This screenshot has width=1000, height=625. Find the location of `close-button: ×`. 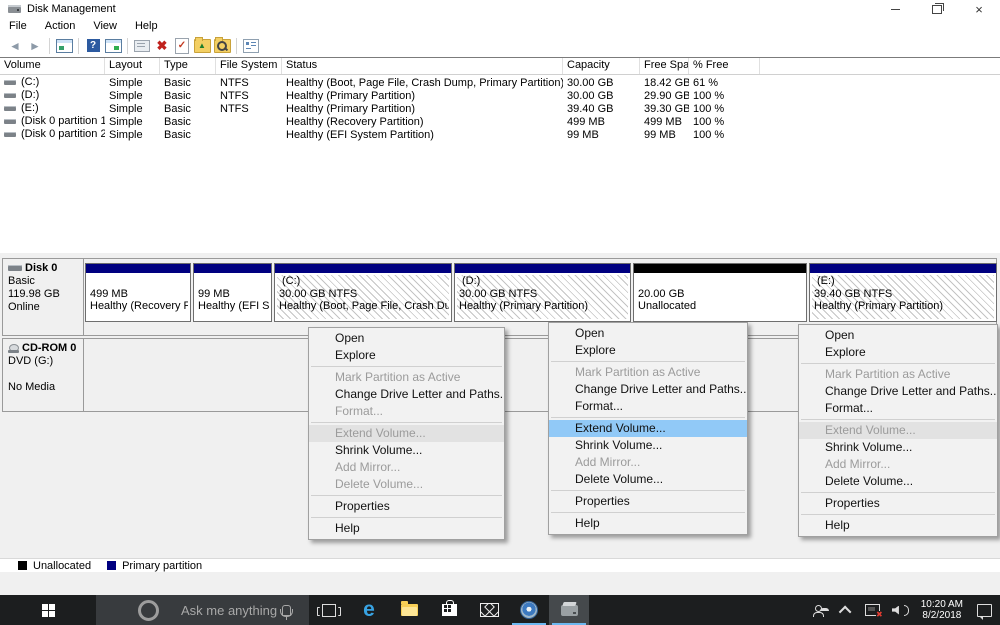

close-button: × is located at coordinates (979, 9).